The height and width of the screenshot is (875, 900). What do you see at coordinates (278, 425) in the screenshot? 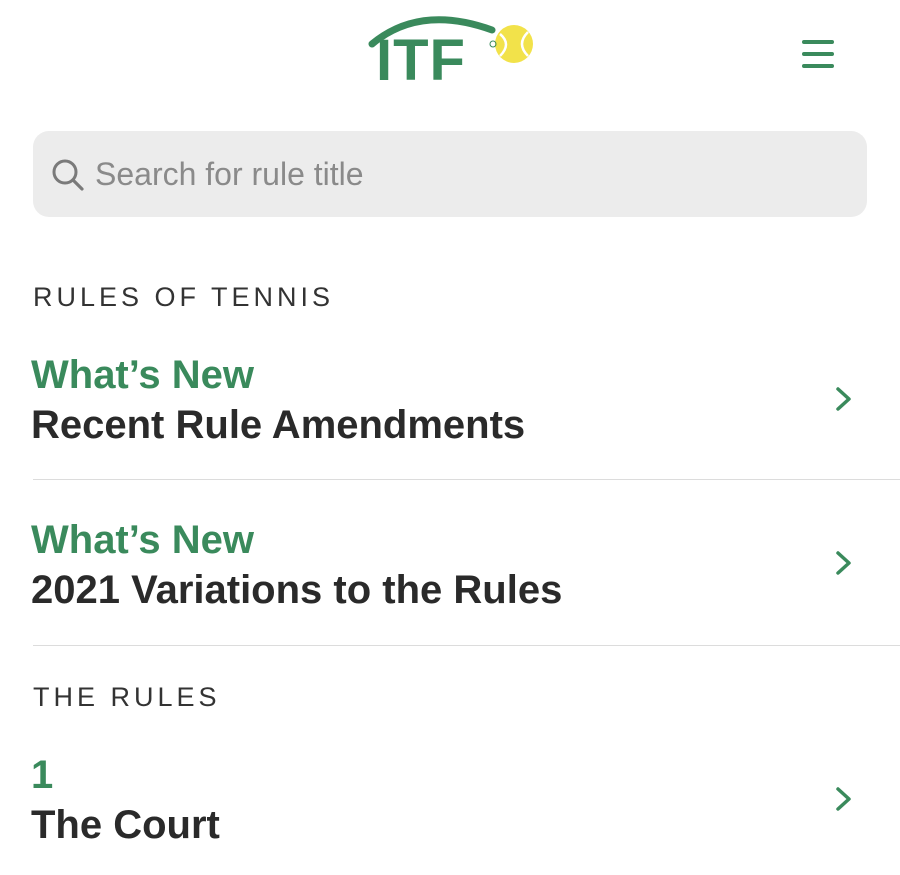
I see `list-item-title: Recent Rule Amendments` at bounding box center [278, 425].